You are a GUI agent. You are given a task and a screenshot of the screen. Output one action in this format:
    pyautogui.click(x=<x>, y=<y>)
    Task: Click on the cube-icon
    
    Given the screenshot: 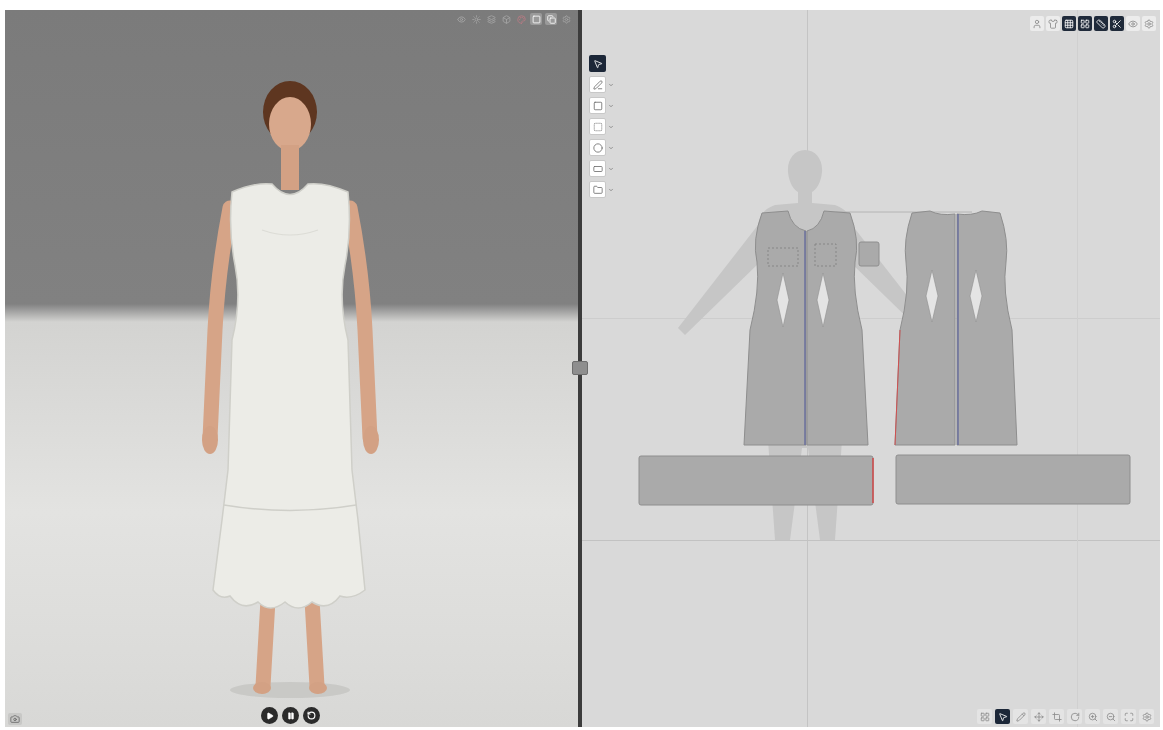 What is the action you would take?
    pyautogui.click(x=506, y=19)
    